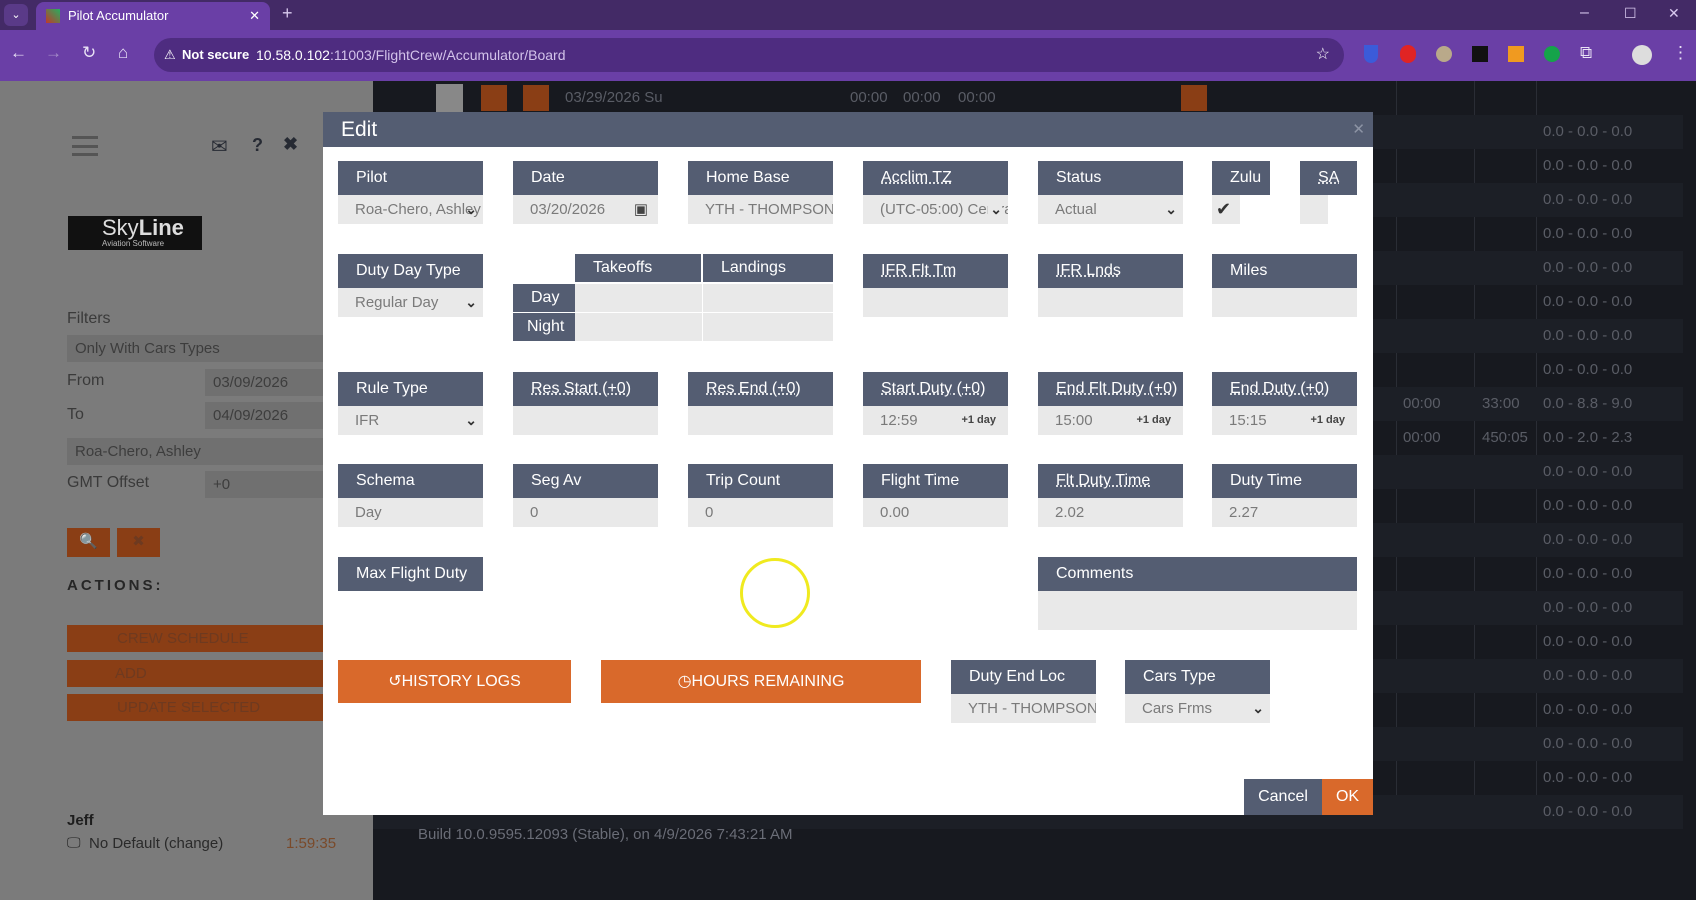  What do you see at coordinates (935, 178) in the screenshot?
I see `acclim-tz-label: Acclim TZ` at bounding box center [935, 178].